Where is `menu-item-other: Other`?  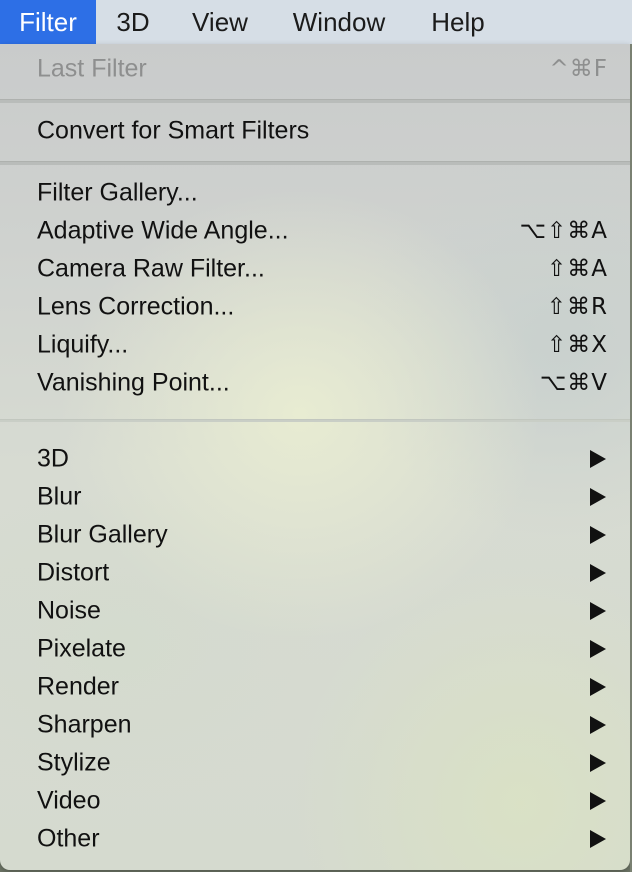
menu-item-other: Other is located at coordinates (315, 839).